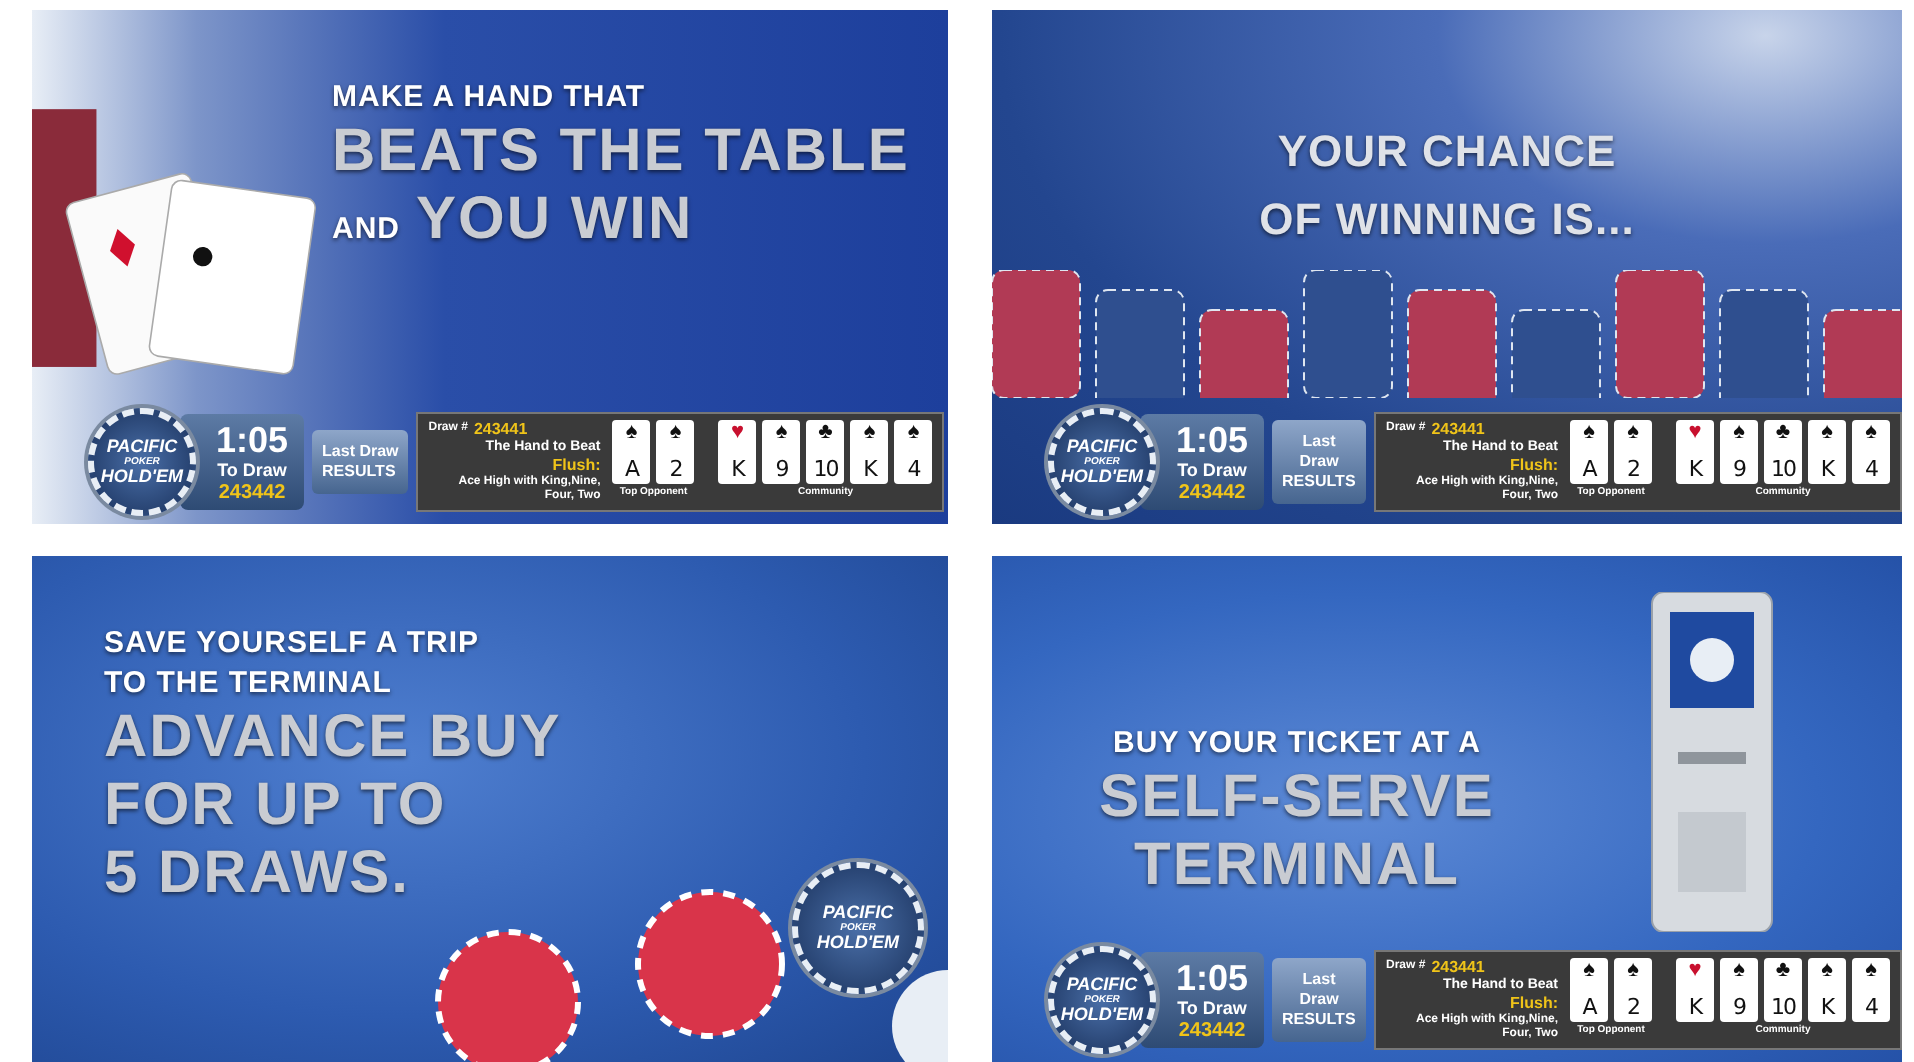 Image resolution: width=1914 pixels, height=1062 pixels. Describe the element at coordinates (621, 152) in the screenshot. I see `headline-text: BEATS THE TABLE` at that location.